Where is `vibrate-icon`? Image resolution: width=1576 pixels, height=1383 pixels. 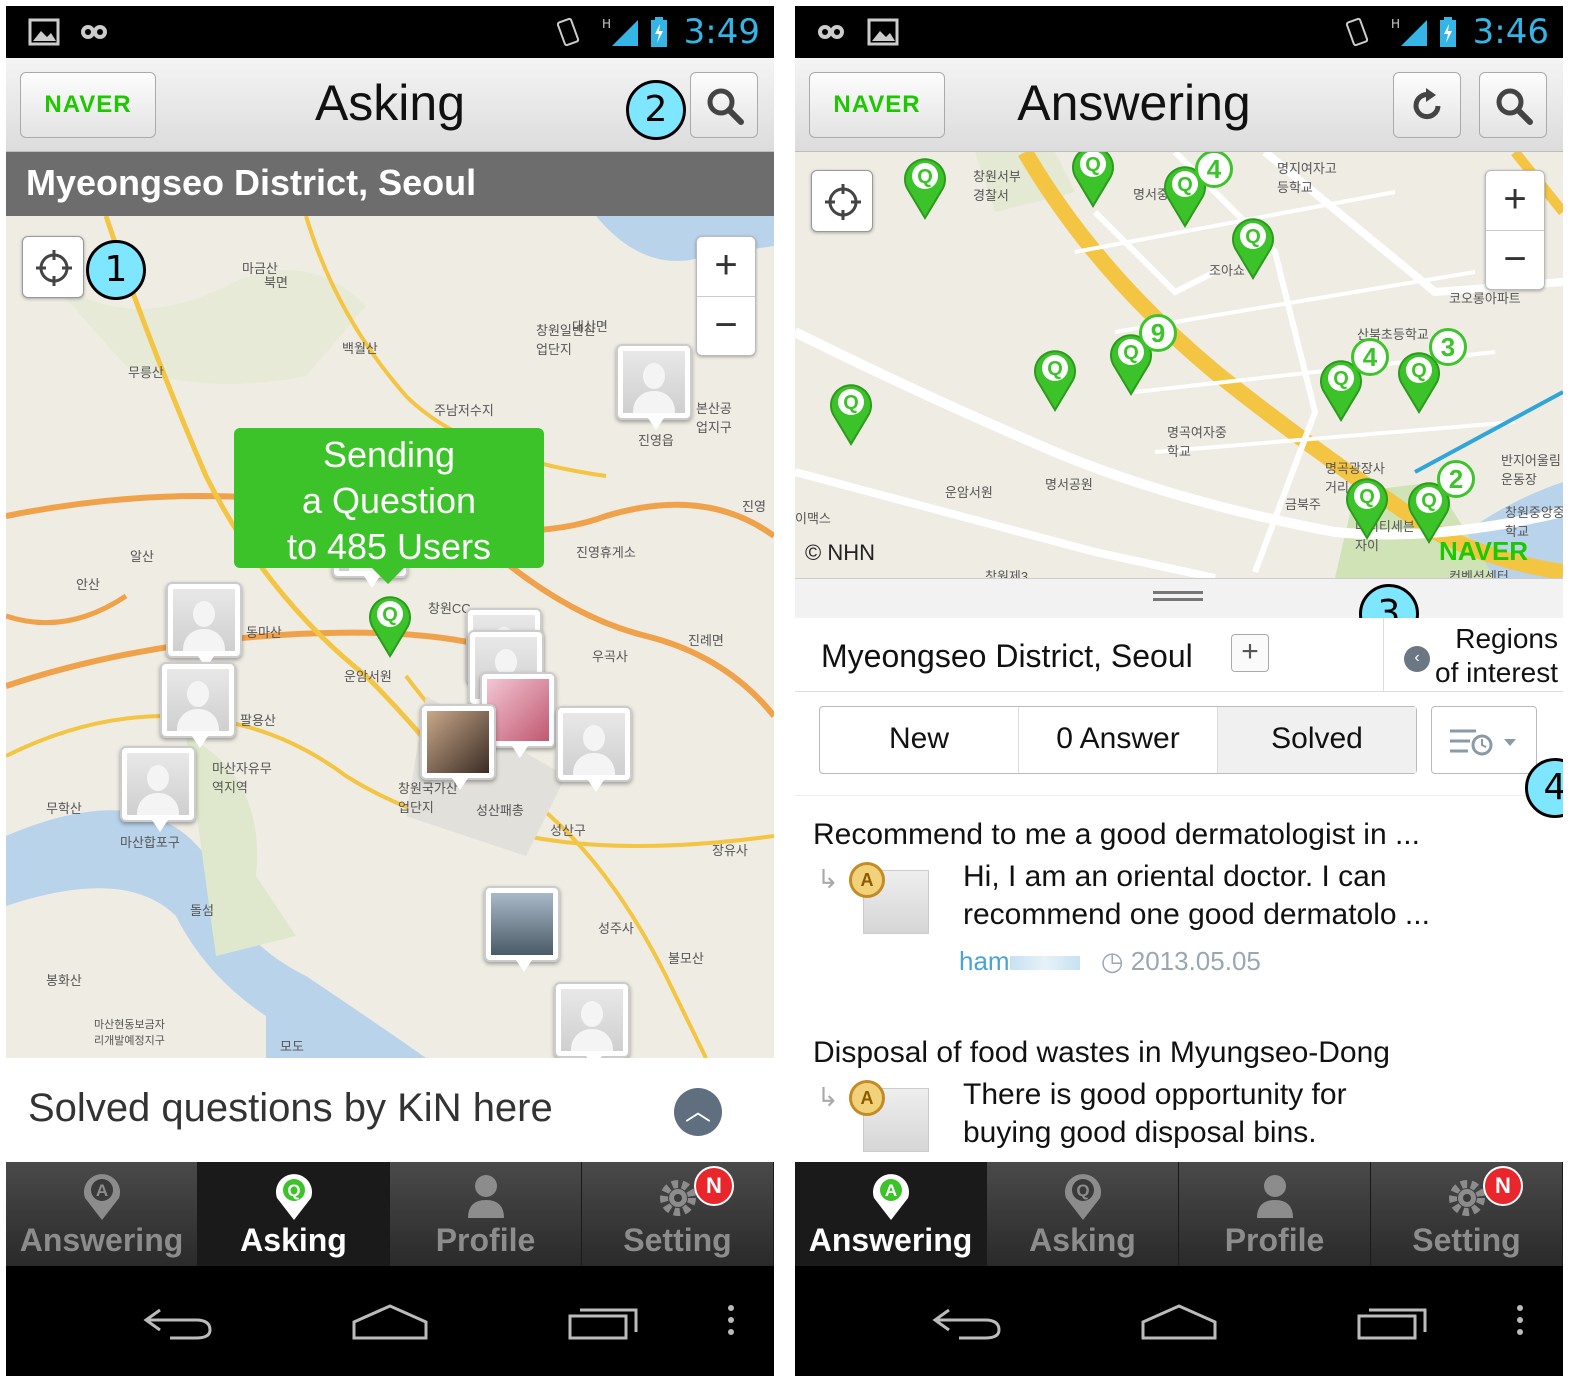 vibrate-icon is located at coordinates (568, 32).